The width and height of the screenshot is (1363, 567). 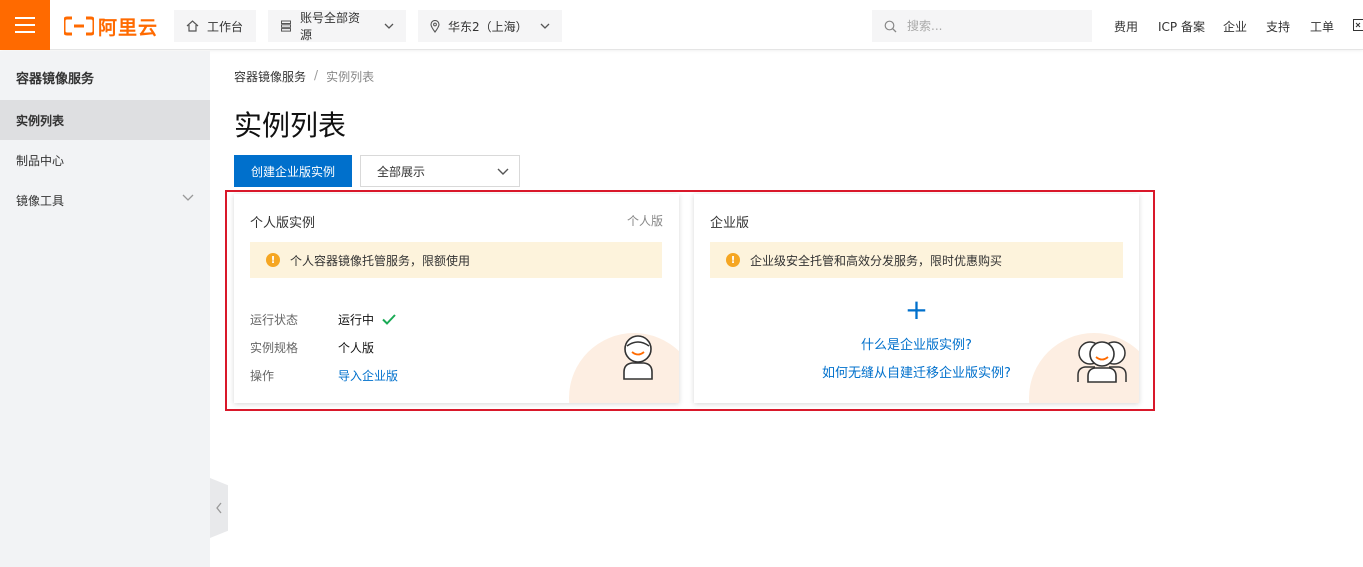 I want to click on page-title: 实例列表, so click(x=290, y=125).